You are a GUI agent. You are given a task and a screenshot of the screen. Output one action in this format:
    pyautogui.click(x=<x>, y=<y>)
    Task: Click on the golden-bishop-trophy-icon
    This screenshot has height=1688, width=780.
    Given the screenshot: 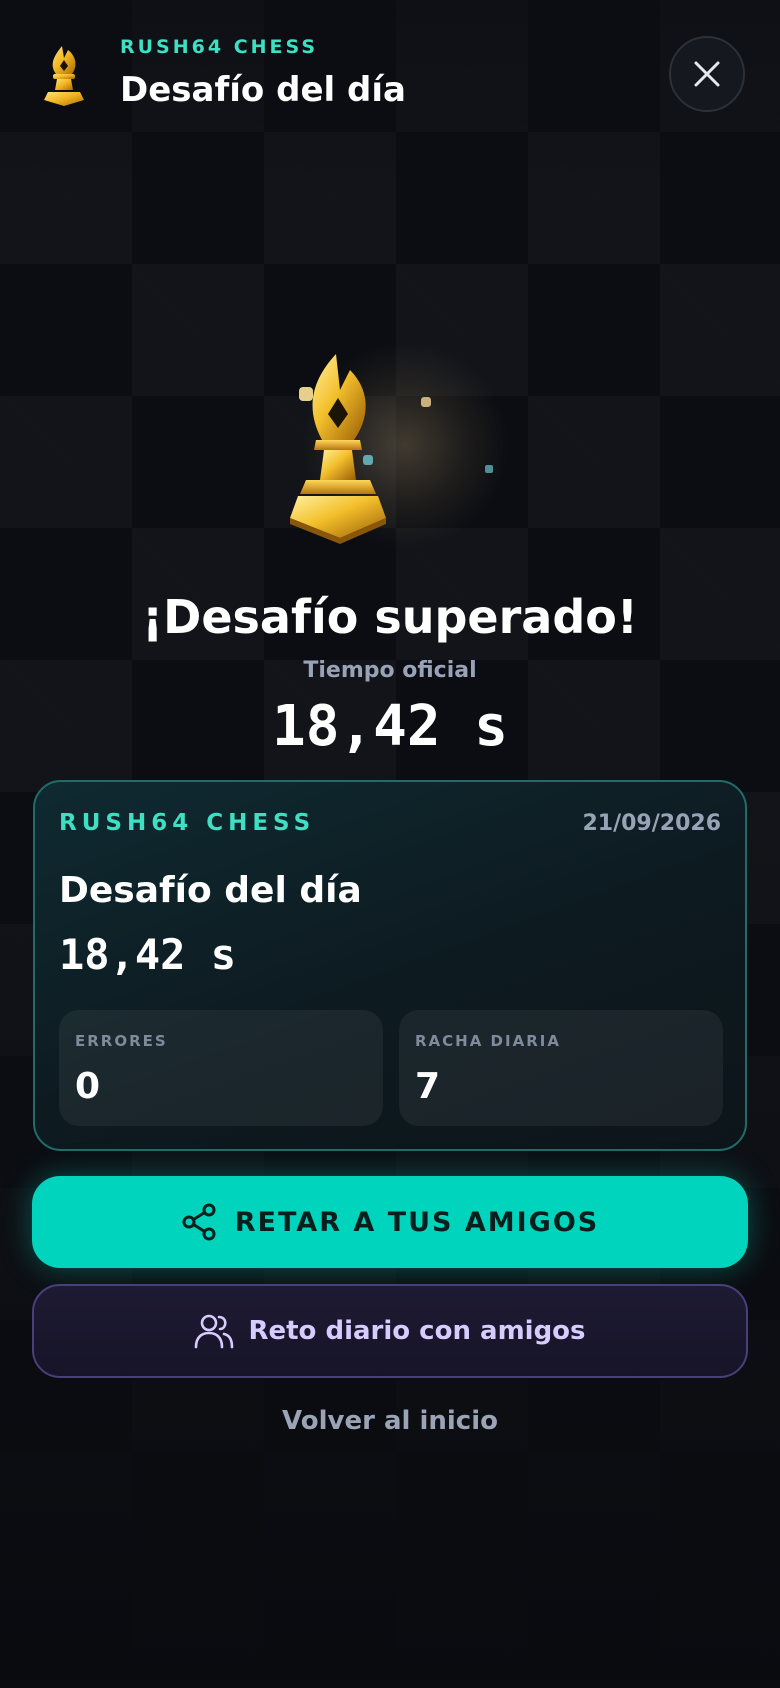 What is the action you would take?
    pyautogui.click(x=341, y=449)
    